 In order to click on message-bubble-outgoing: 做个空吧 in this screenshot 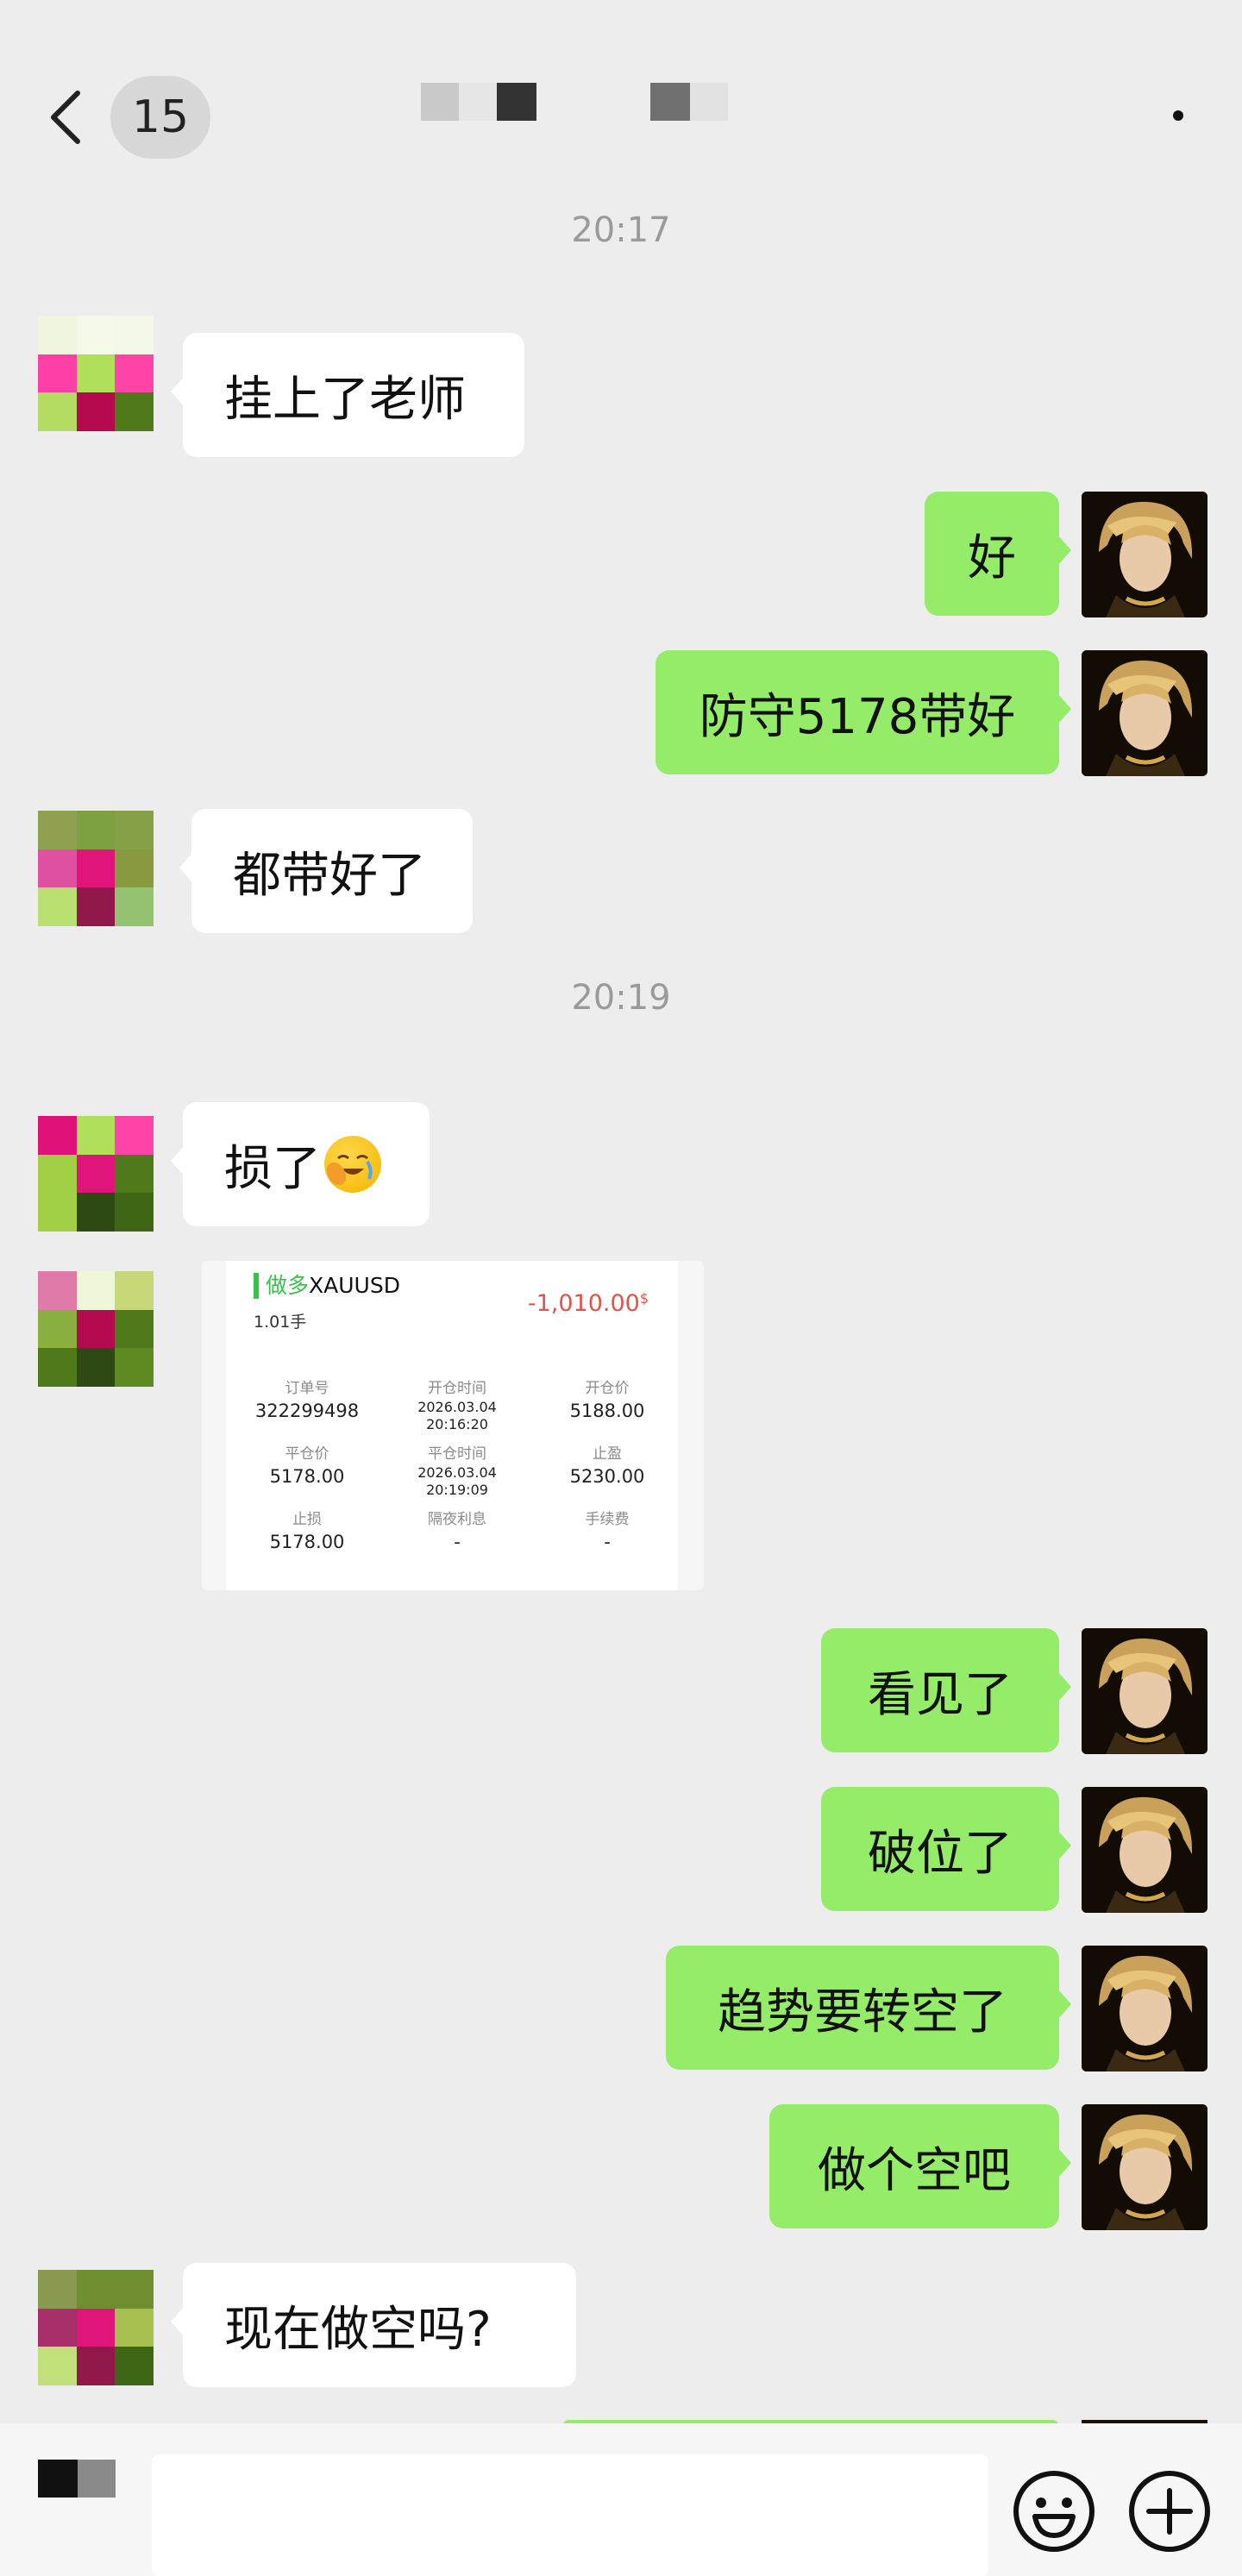, I will do `click(920, 2166)`.